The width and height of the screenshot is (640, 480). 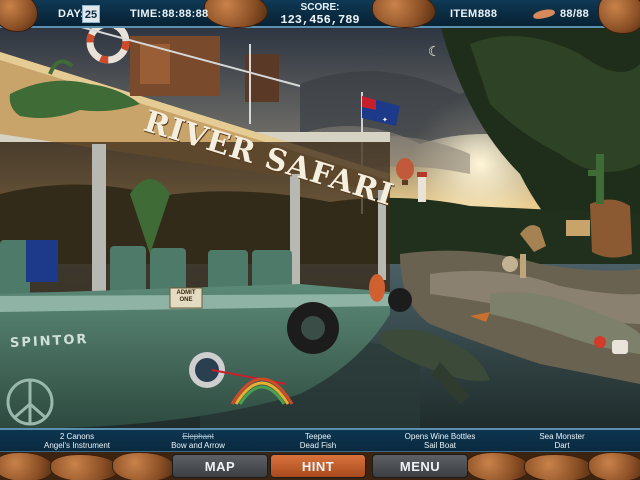 I want to click on ticket-line-1: ADMIT, so click(x=186, y=293).